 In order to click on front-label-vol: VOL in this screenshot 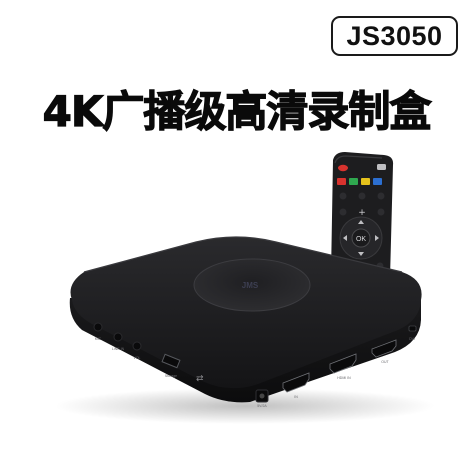, I will do `click(136, 358)`.